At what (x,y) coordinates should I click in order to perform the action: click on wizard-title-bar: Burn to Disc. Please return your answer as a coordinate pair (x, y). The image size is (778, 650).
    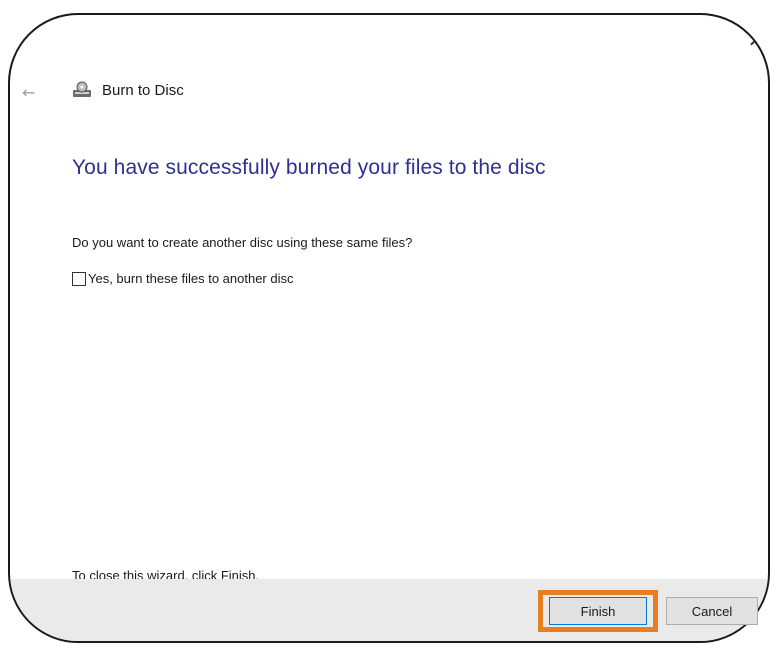
    Looking at the image, I should click on (128, 90).